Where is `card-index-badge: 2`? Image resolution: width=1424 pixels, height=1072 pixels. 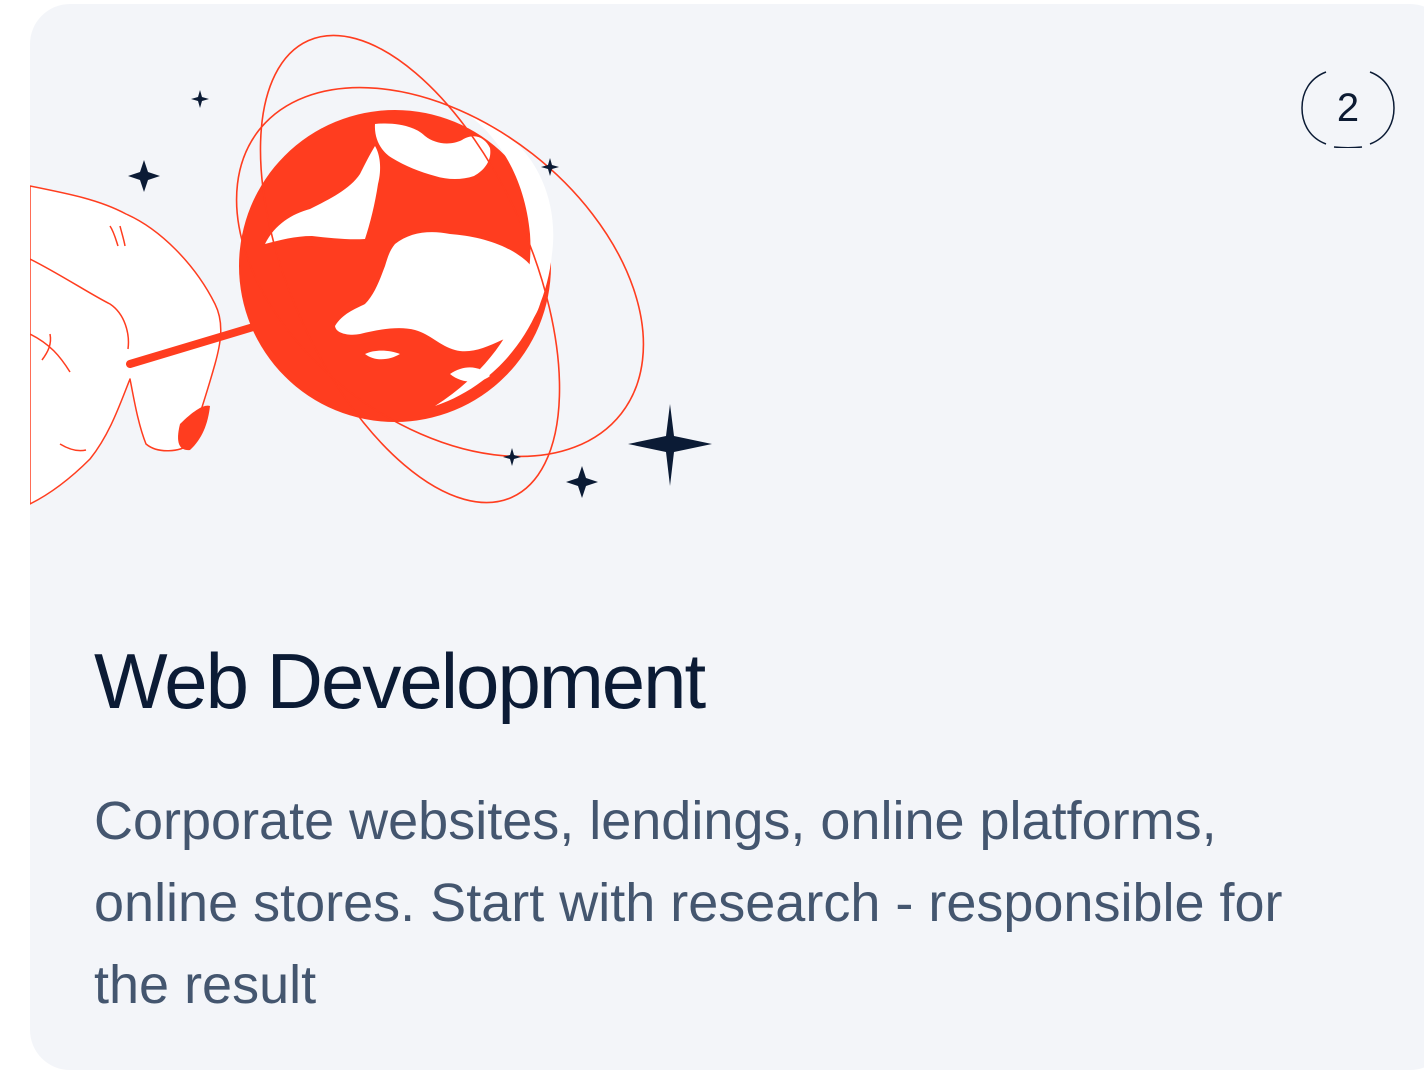
card-index-badge: 2 is located at coordinates (1348, 108).